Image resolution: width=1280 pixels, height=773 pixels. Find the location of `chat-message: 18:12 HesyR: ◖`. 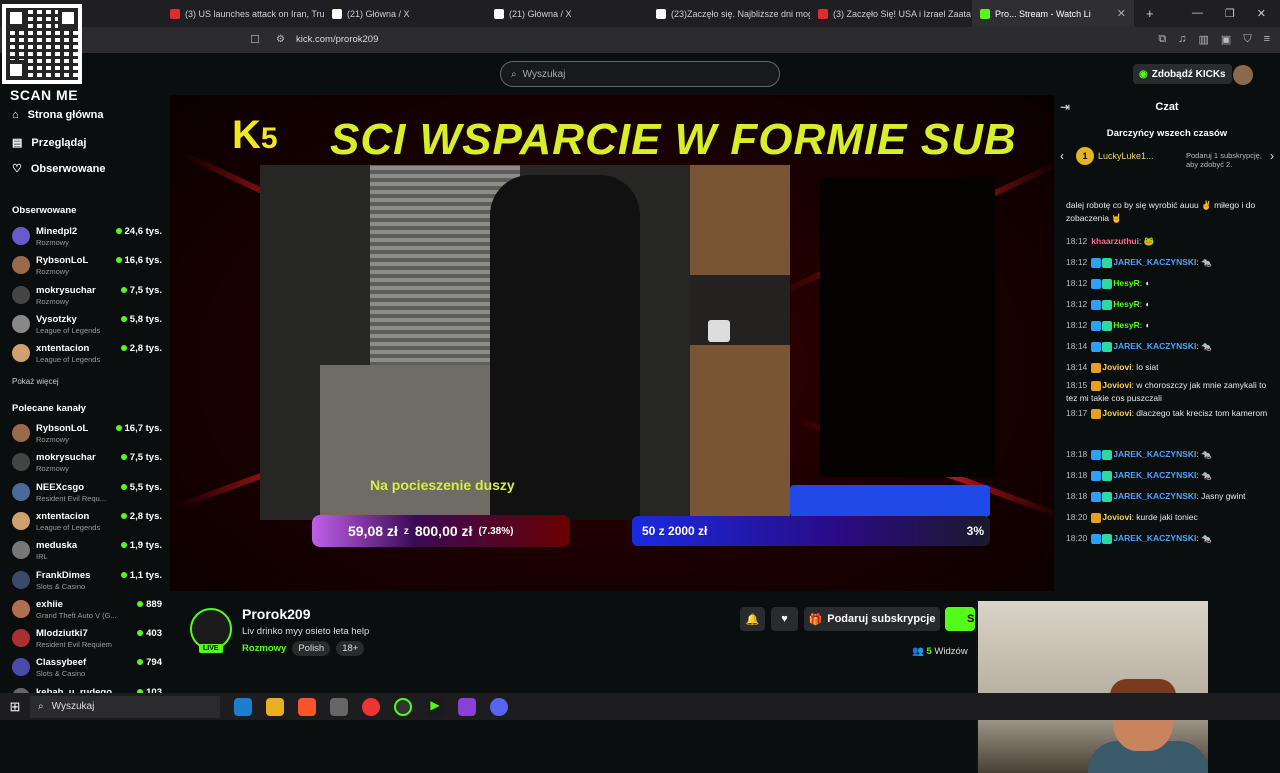

chat-message: 18:12 HesyR: ◖ is located at coordinates (1171, 283).